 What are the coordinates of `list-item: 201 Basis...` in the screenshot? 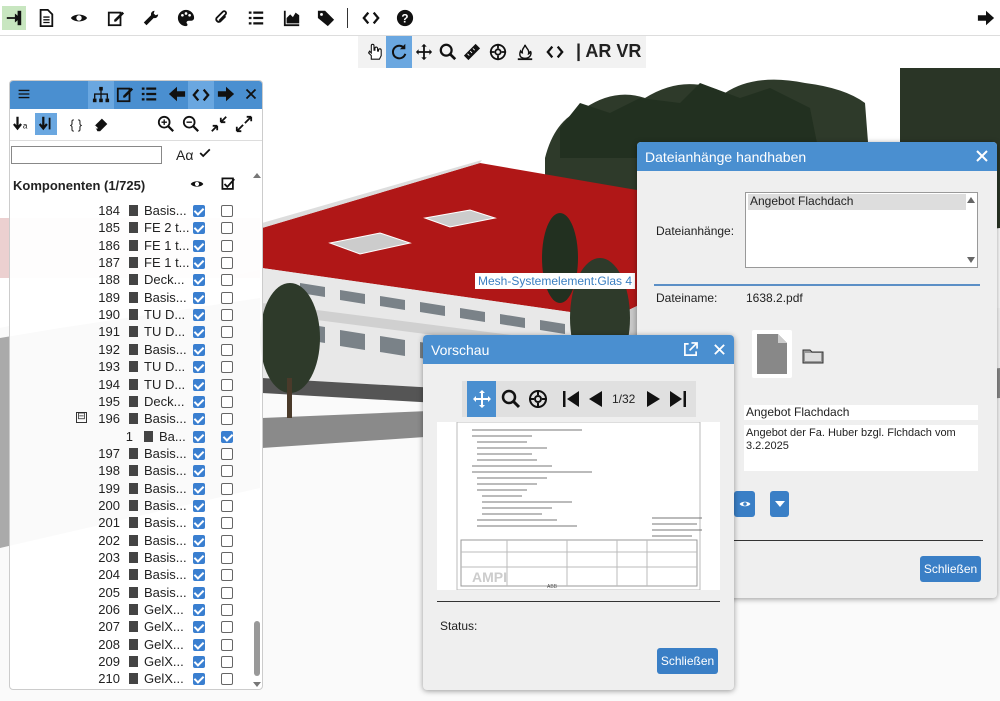 It's located at (128, 522).